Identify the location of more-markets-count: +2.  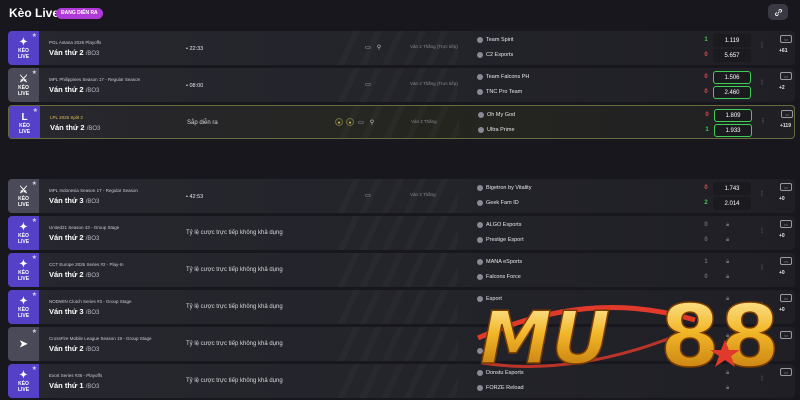
(782, 88).